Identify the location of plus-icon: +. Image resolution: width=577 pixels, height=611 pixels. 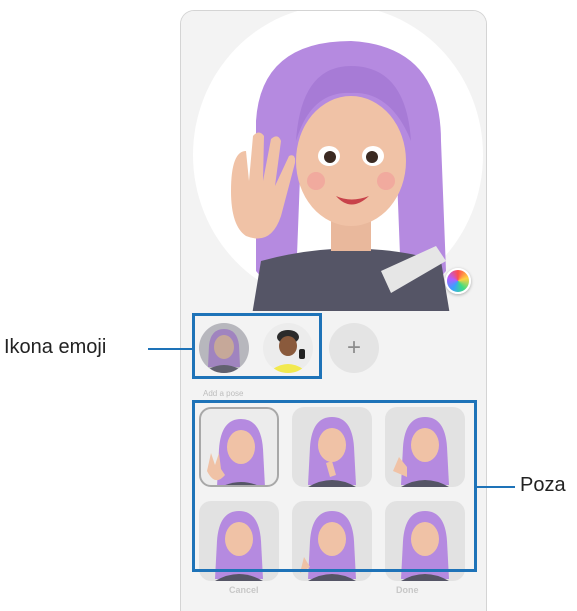
(353, 347).